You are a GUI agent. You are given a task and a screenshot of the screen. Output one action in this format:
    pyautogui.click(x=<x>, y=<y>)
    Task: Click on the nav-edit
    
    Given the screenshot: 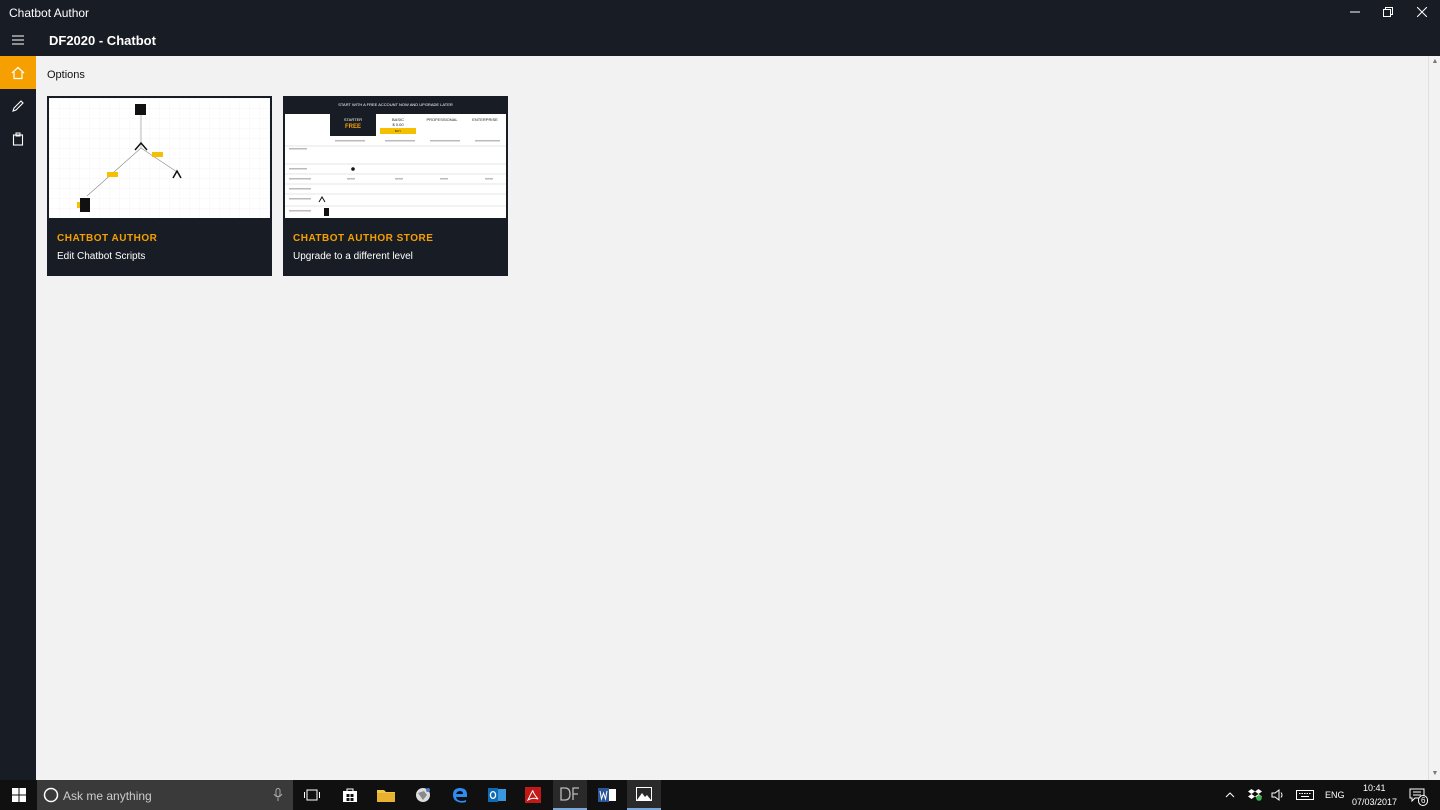 What is the action you would take?
    pyautogui.click(x=18, y=105)
    